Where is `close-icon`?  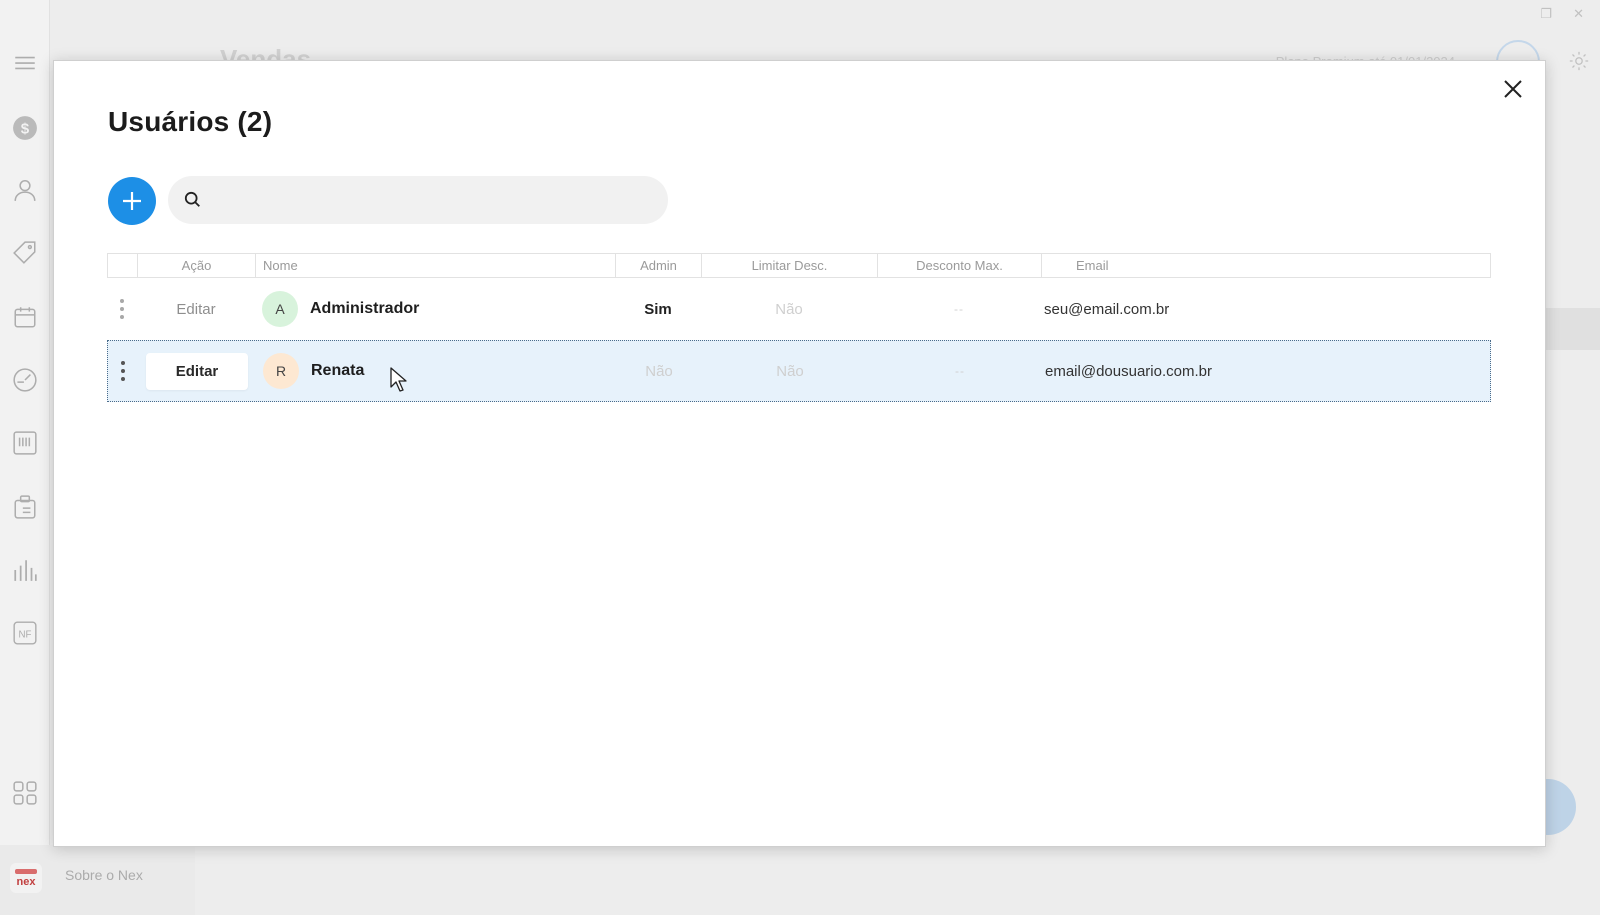 close-icon is located at coordinates (1513, 89).